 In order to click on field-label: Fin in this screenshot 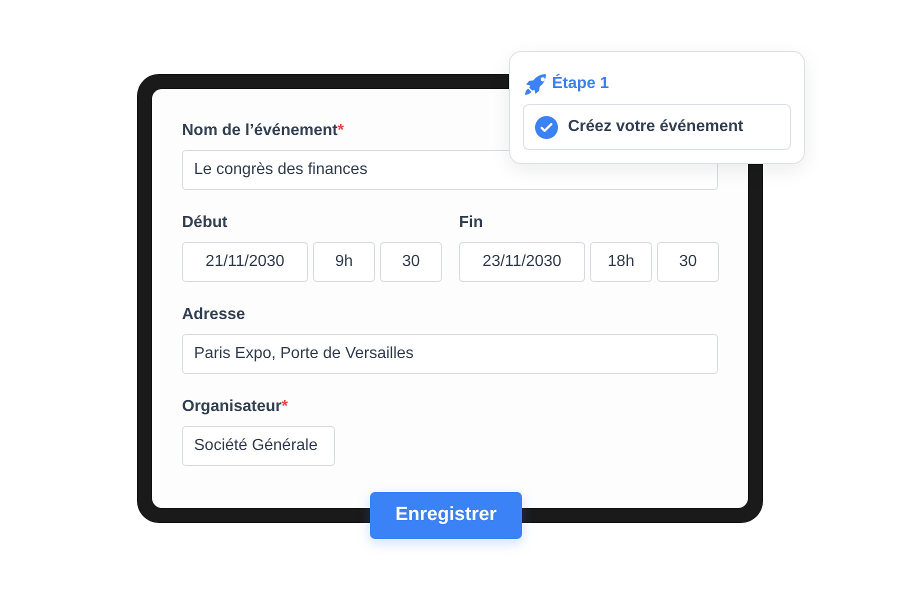, I will do `click(471, 223)`.